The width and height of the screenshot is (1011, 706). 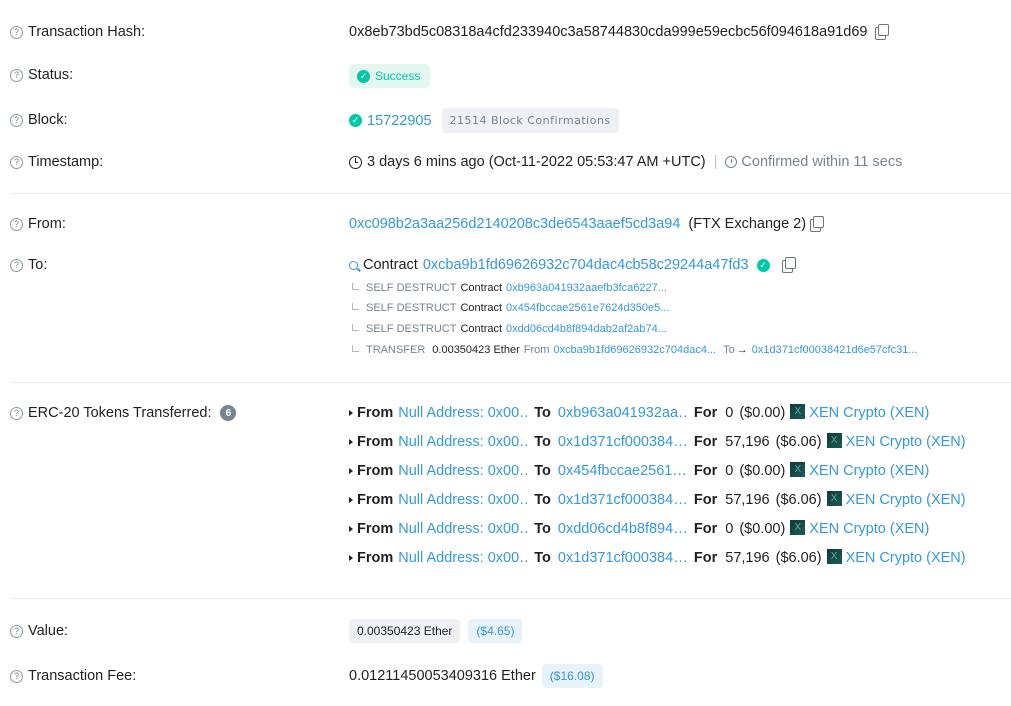 I want to click on timer-icon, so click(x=731, y=162).